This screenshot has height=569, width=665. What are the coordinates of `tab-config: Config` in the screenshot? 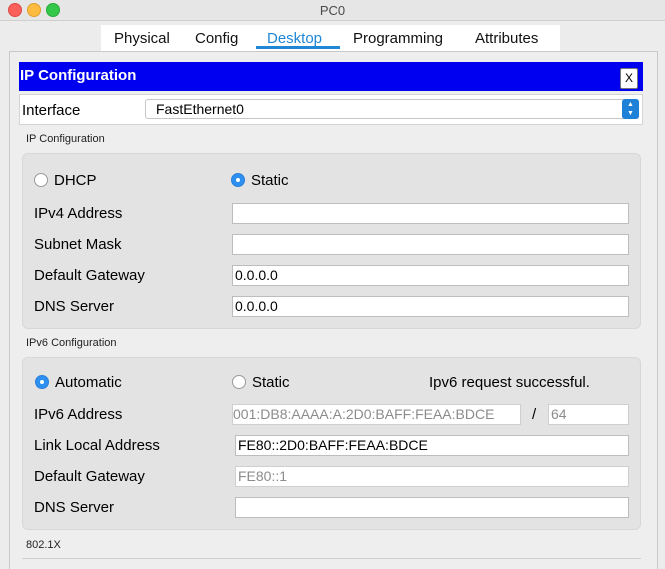 It's located at (216, 38).